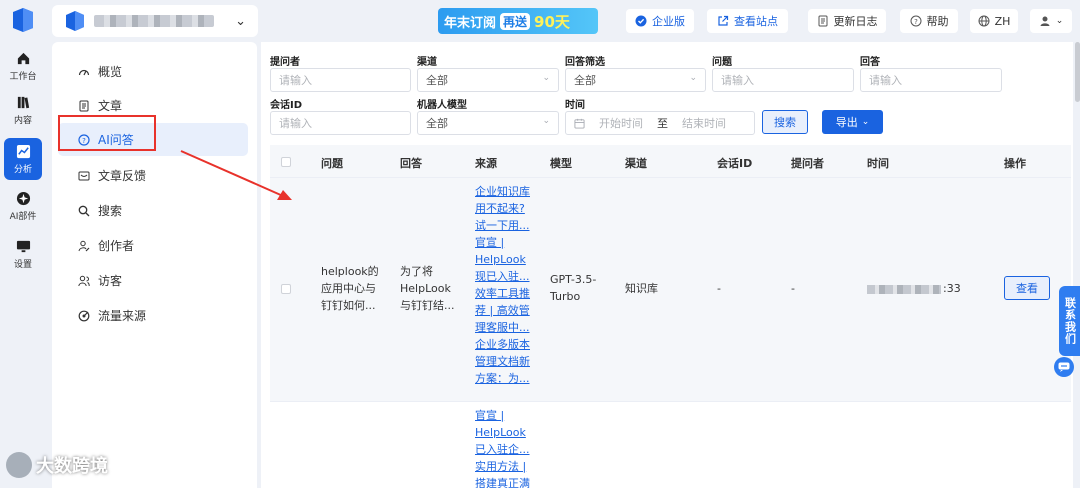 This screenshot has width=1080, height=488. I want to click on source-link-line: 用不起来?, so click(505, 208).